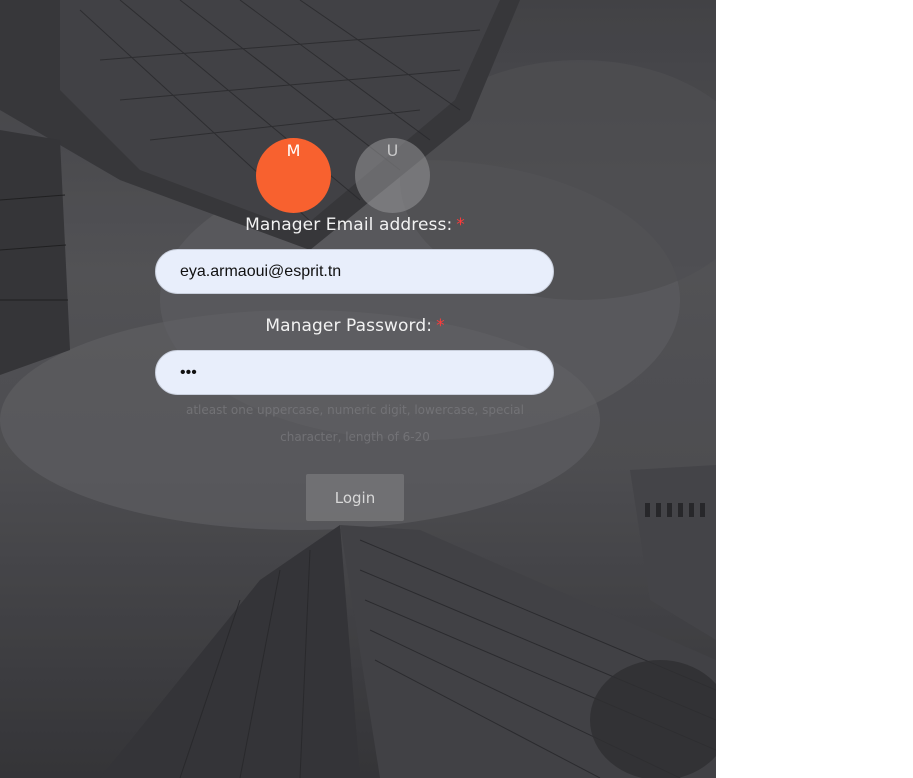  I want to click on user-role-label: U, so click(392, 150).